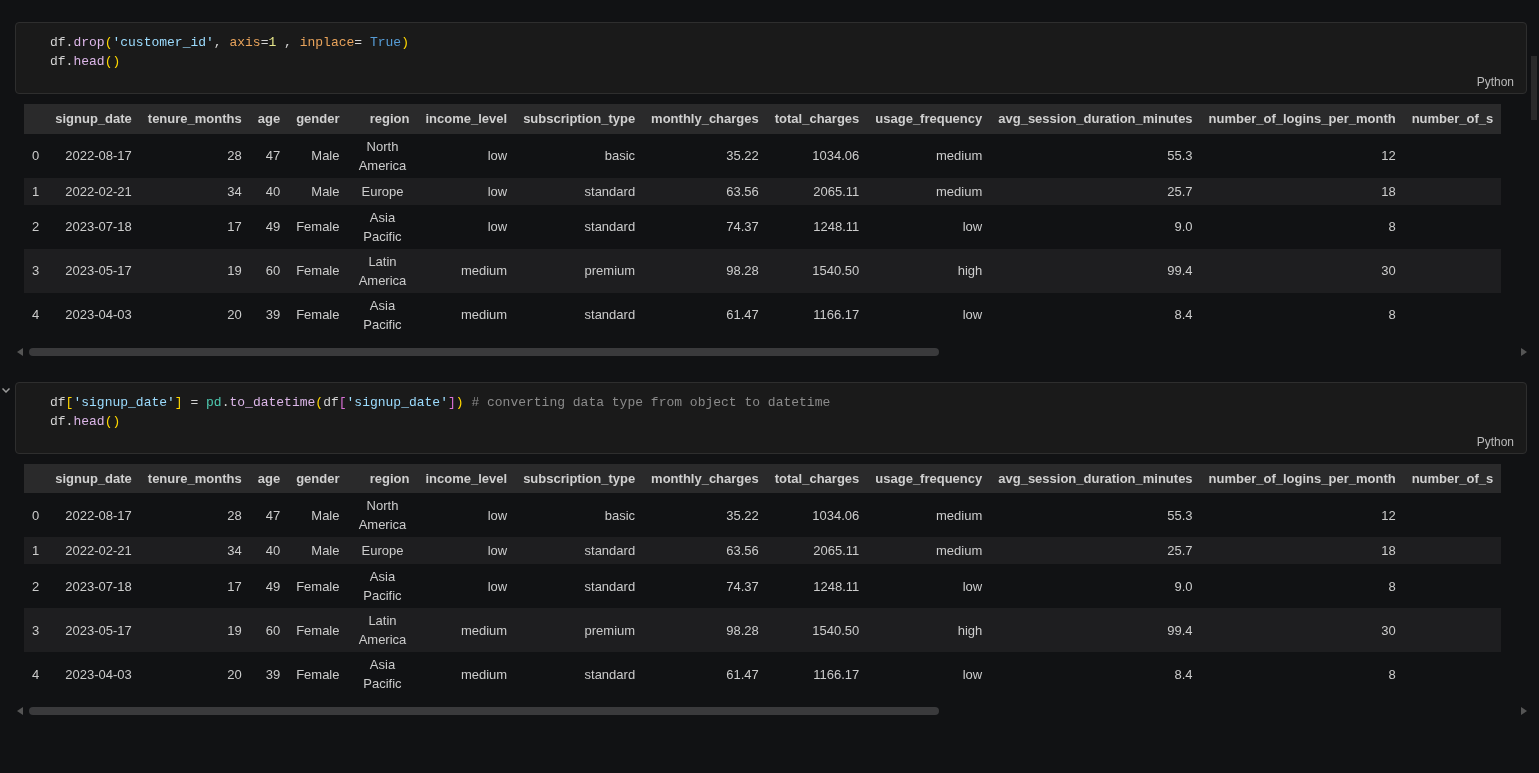  What do you see at coordinates (705, 270) in the screenshot?
I see `table-cell: 98.28` at bounding box center [705, 270].